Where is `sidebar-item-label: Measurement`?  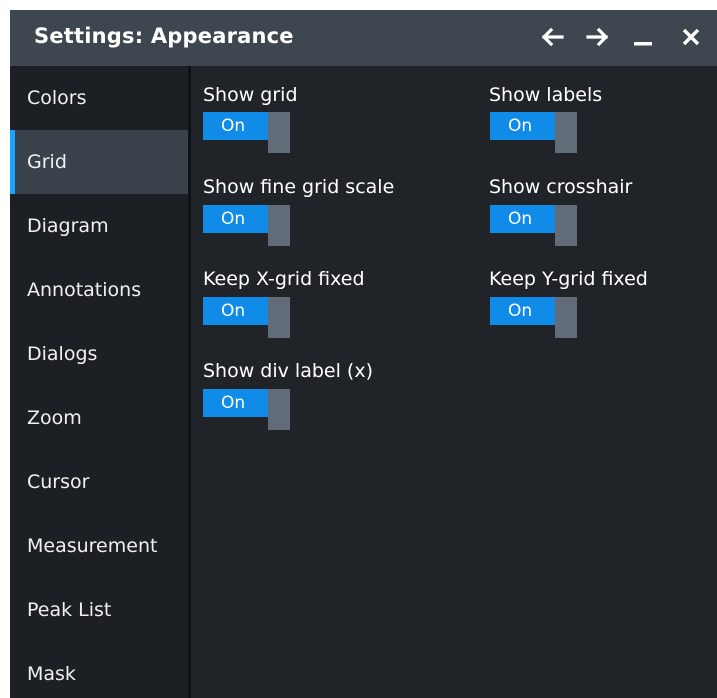
sidebar-item-label: Measurement is located at coordinates (92, 546).